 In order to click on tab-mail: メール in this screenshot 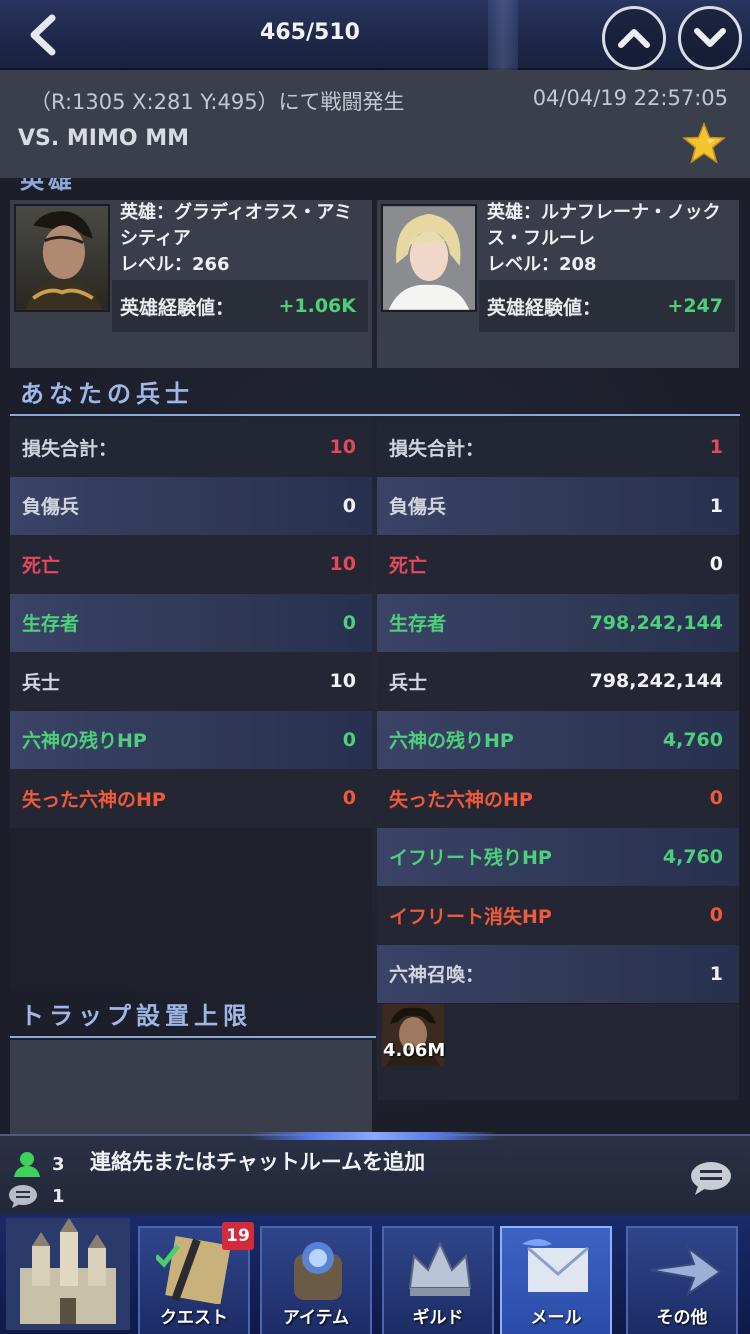, I will do `click(556, 1280)`.